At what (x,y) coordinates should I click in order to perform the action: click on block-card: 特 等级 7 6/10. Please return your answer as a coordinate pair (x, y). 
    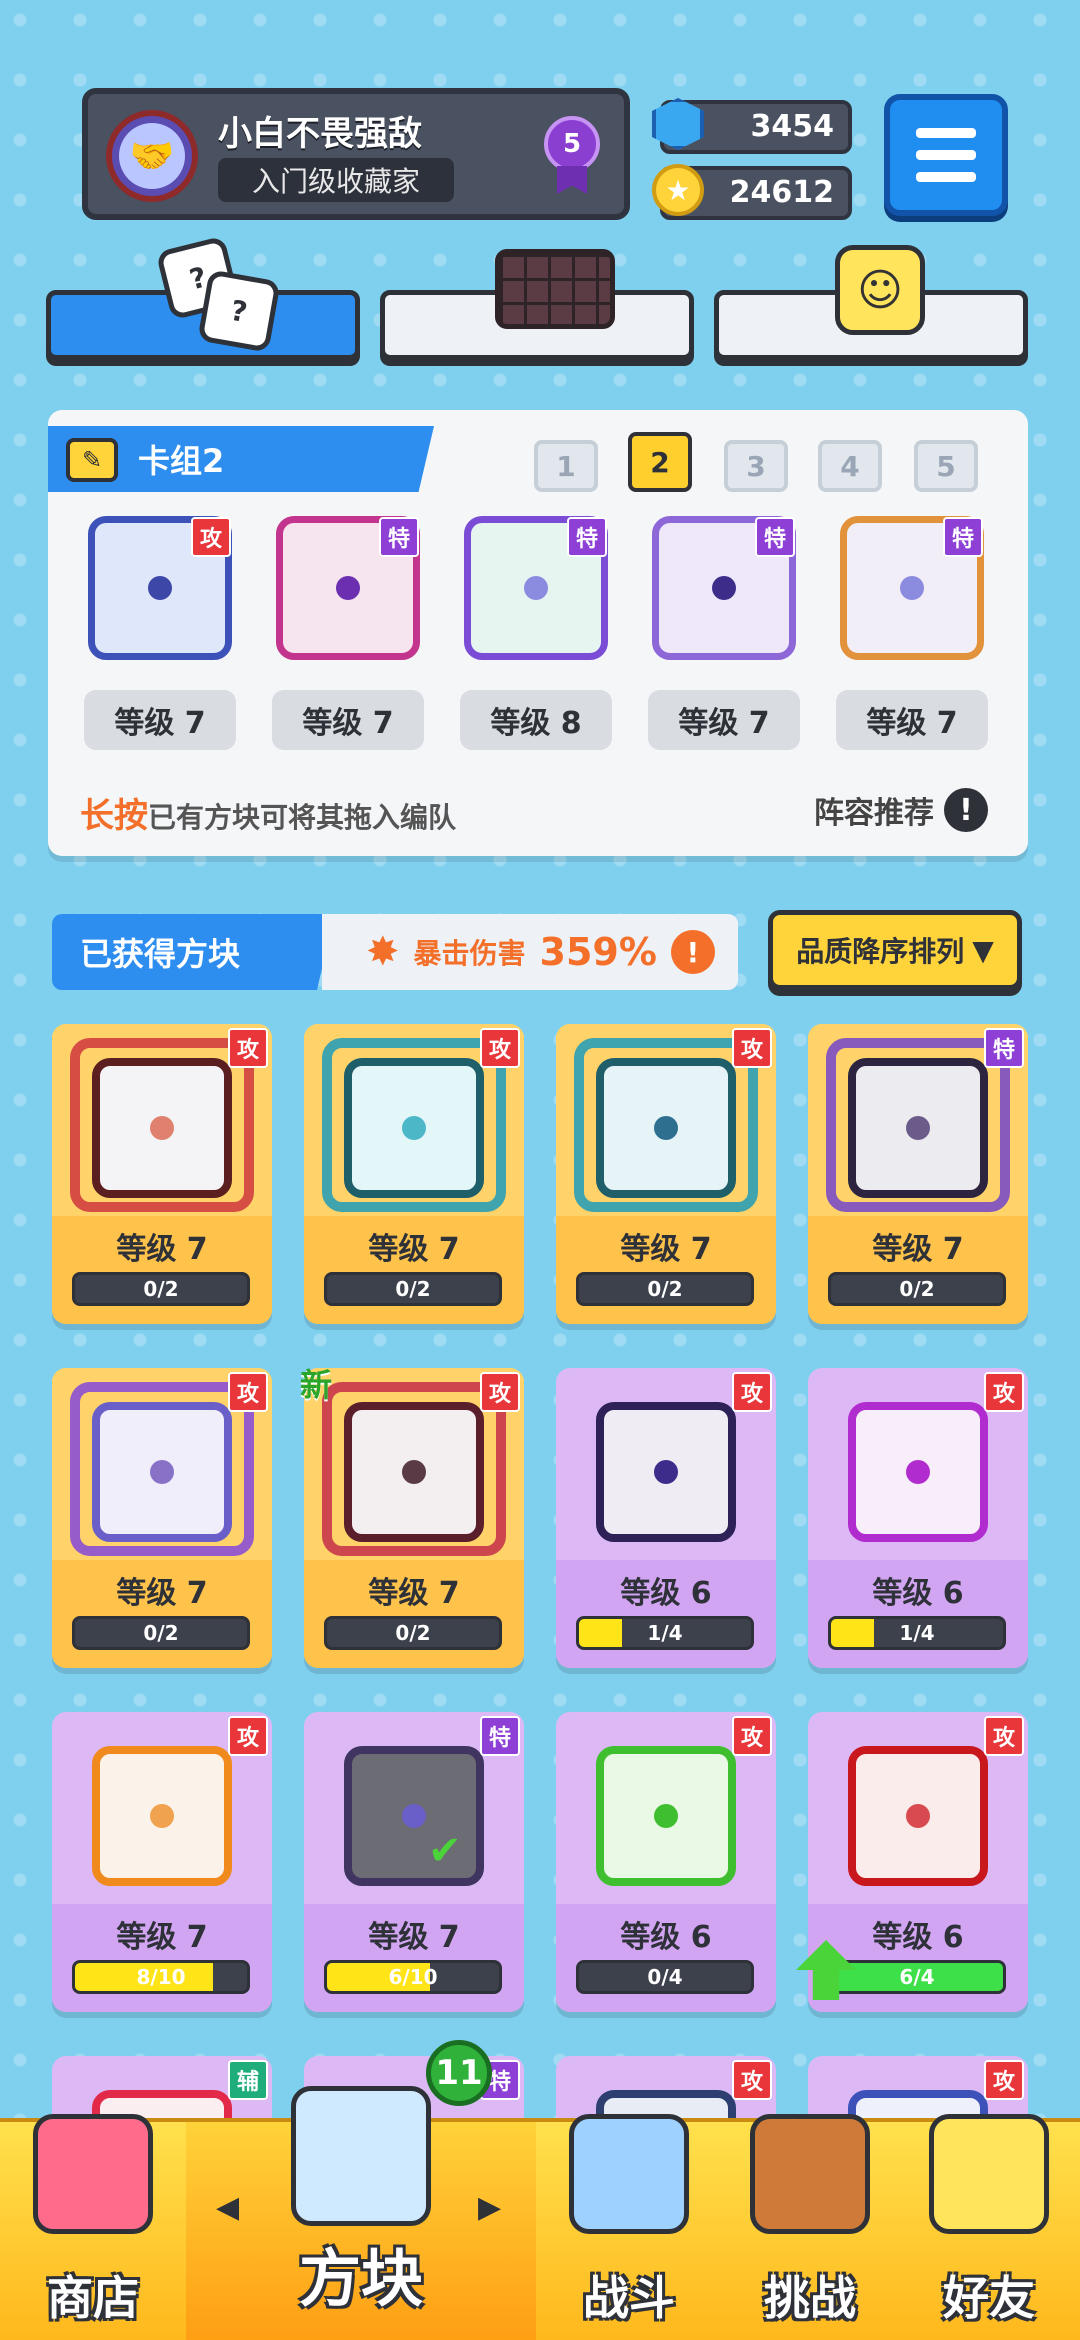
    Looking at the image, I should click on (414, 1862).